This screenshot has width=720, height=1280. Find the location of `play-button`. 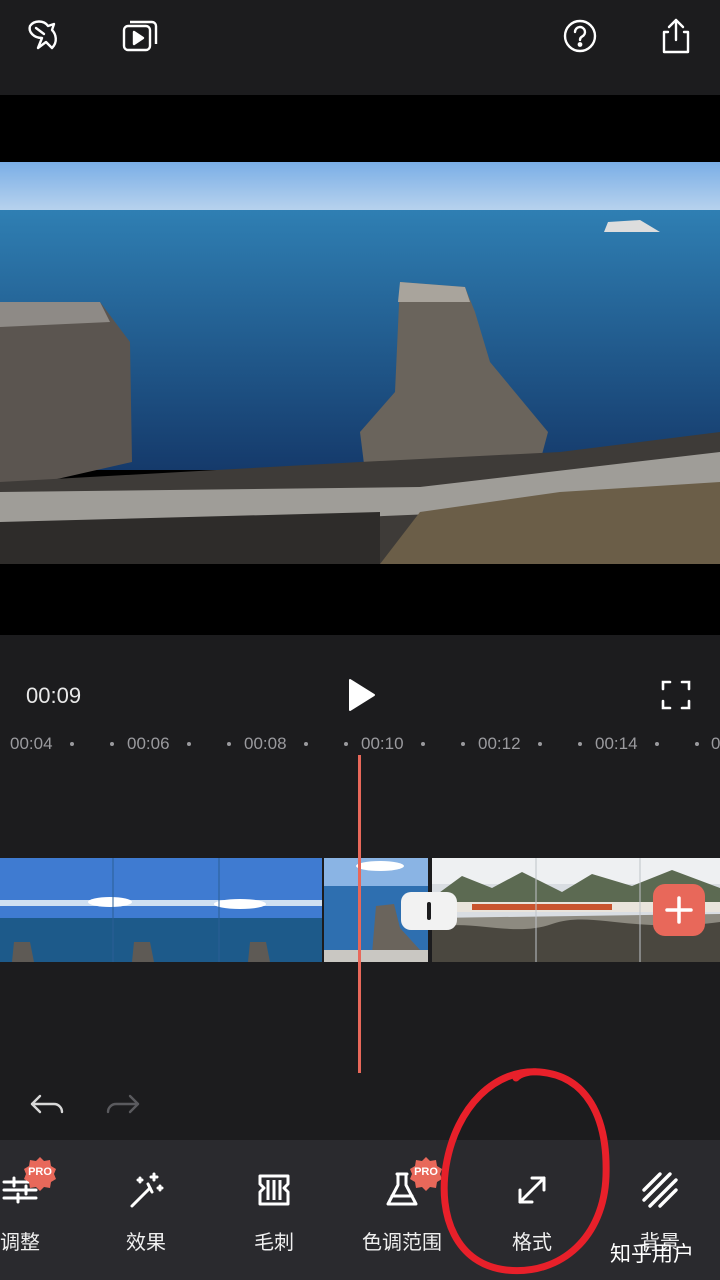

play-button is located at coordinates (360, 695).